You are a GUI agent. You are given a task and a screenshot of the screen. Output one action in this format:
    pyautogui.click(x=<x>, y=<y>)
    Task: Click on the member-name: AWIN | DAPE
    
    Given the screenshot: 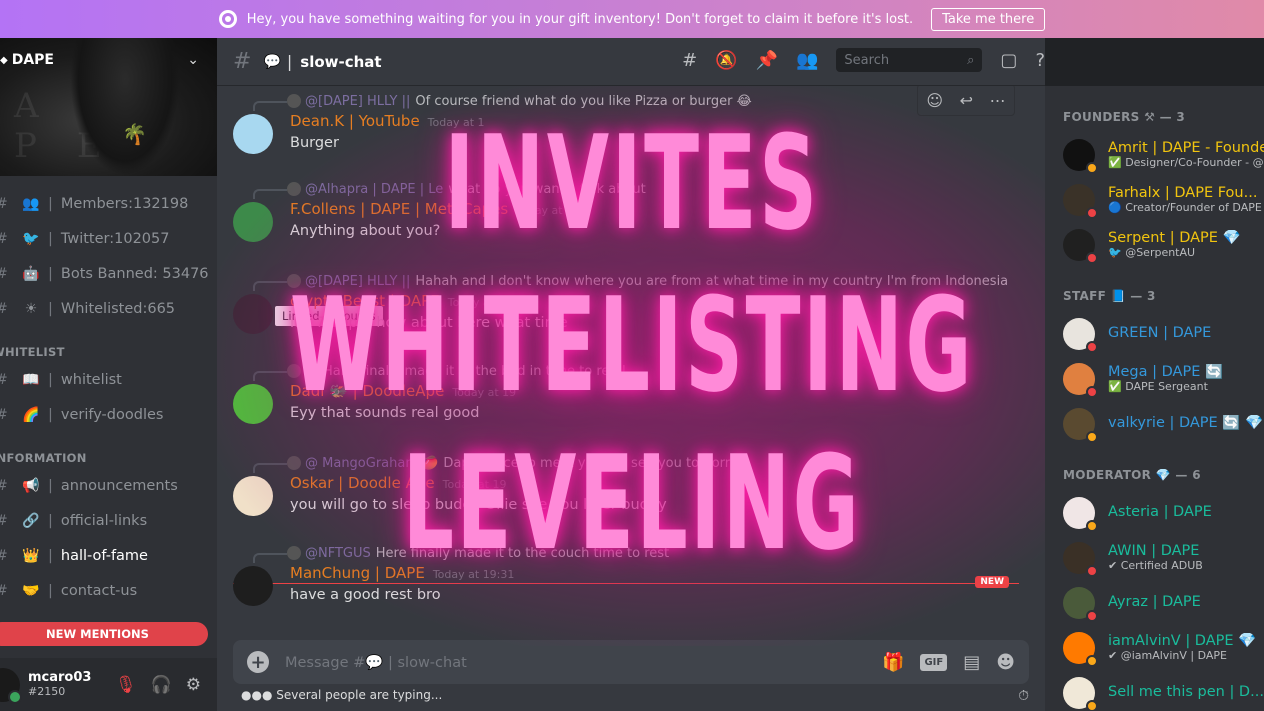 What is the action you would take?
    pyautogui.click(x=1154, y=550)
    